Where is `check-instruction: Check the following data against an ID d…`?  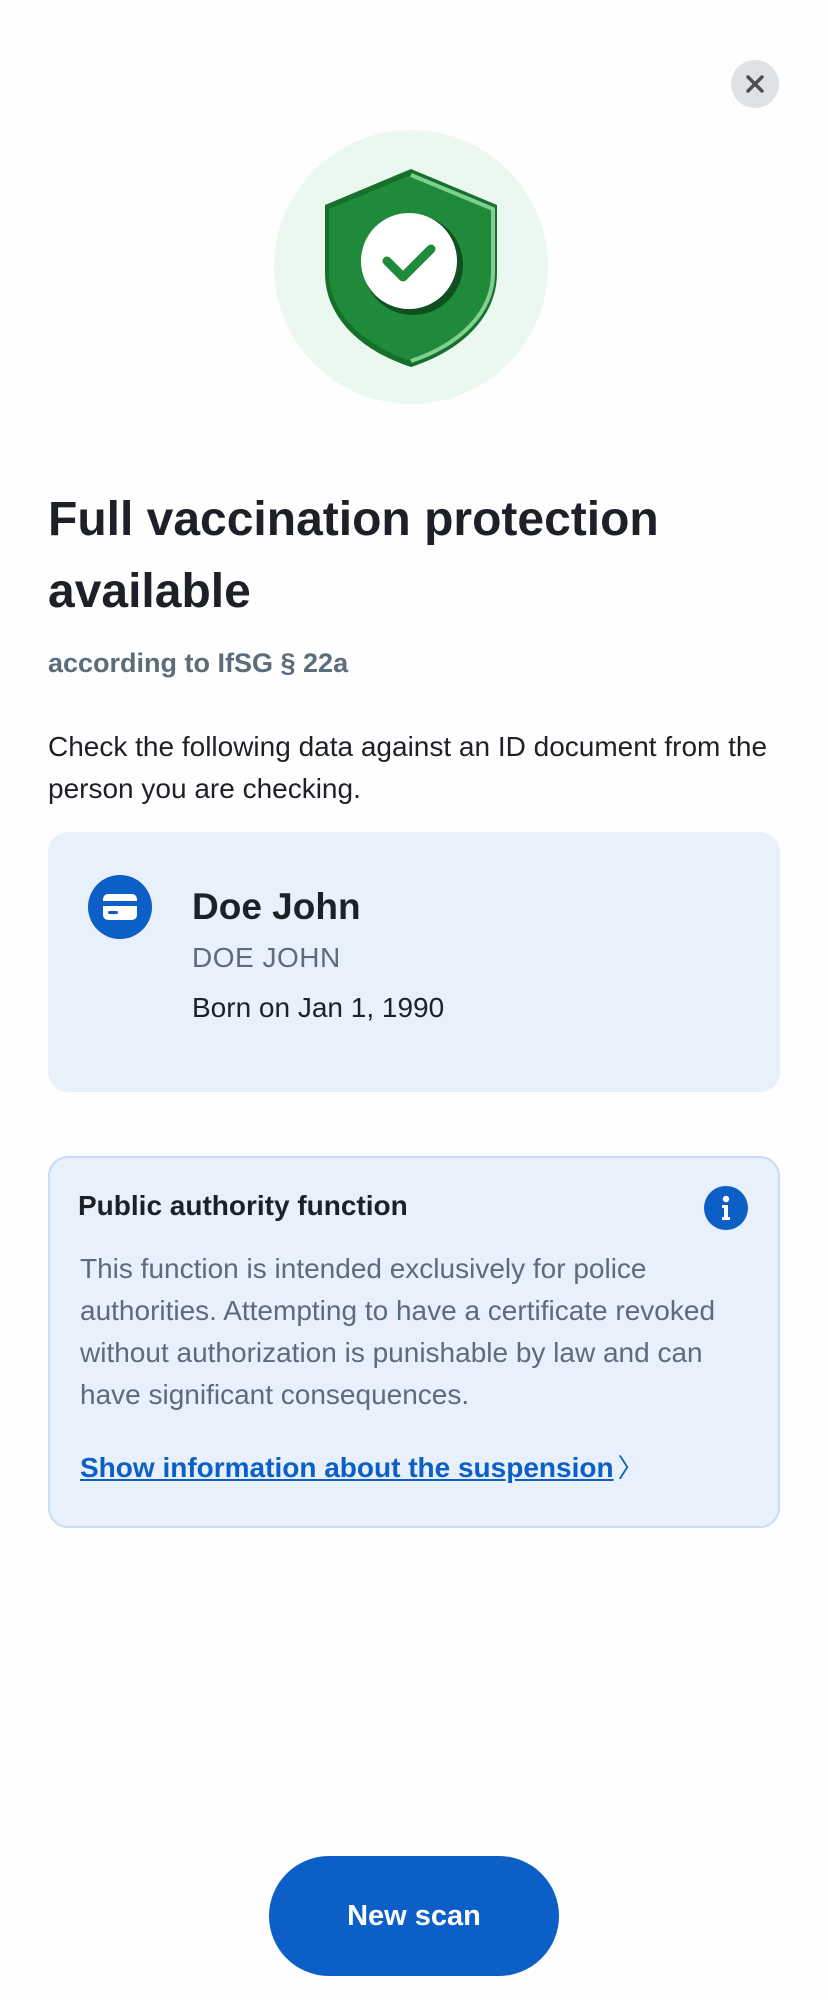 check-instruction: Check the following data against an ID d… is located at coordinates (408, 767).